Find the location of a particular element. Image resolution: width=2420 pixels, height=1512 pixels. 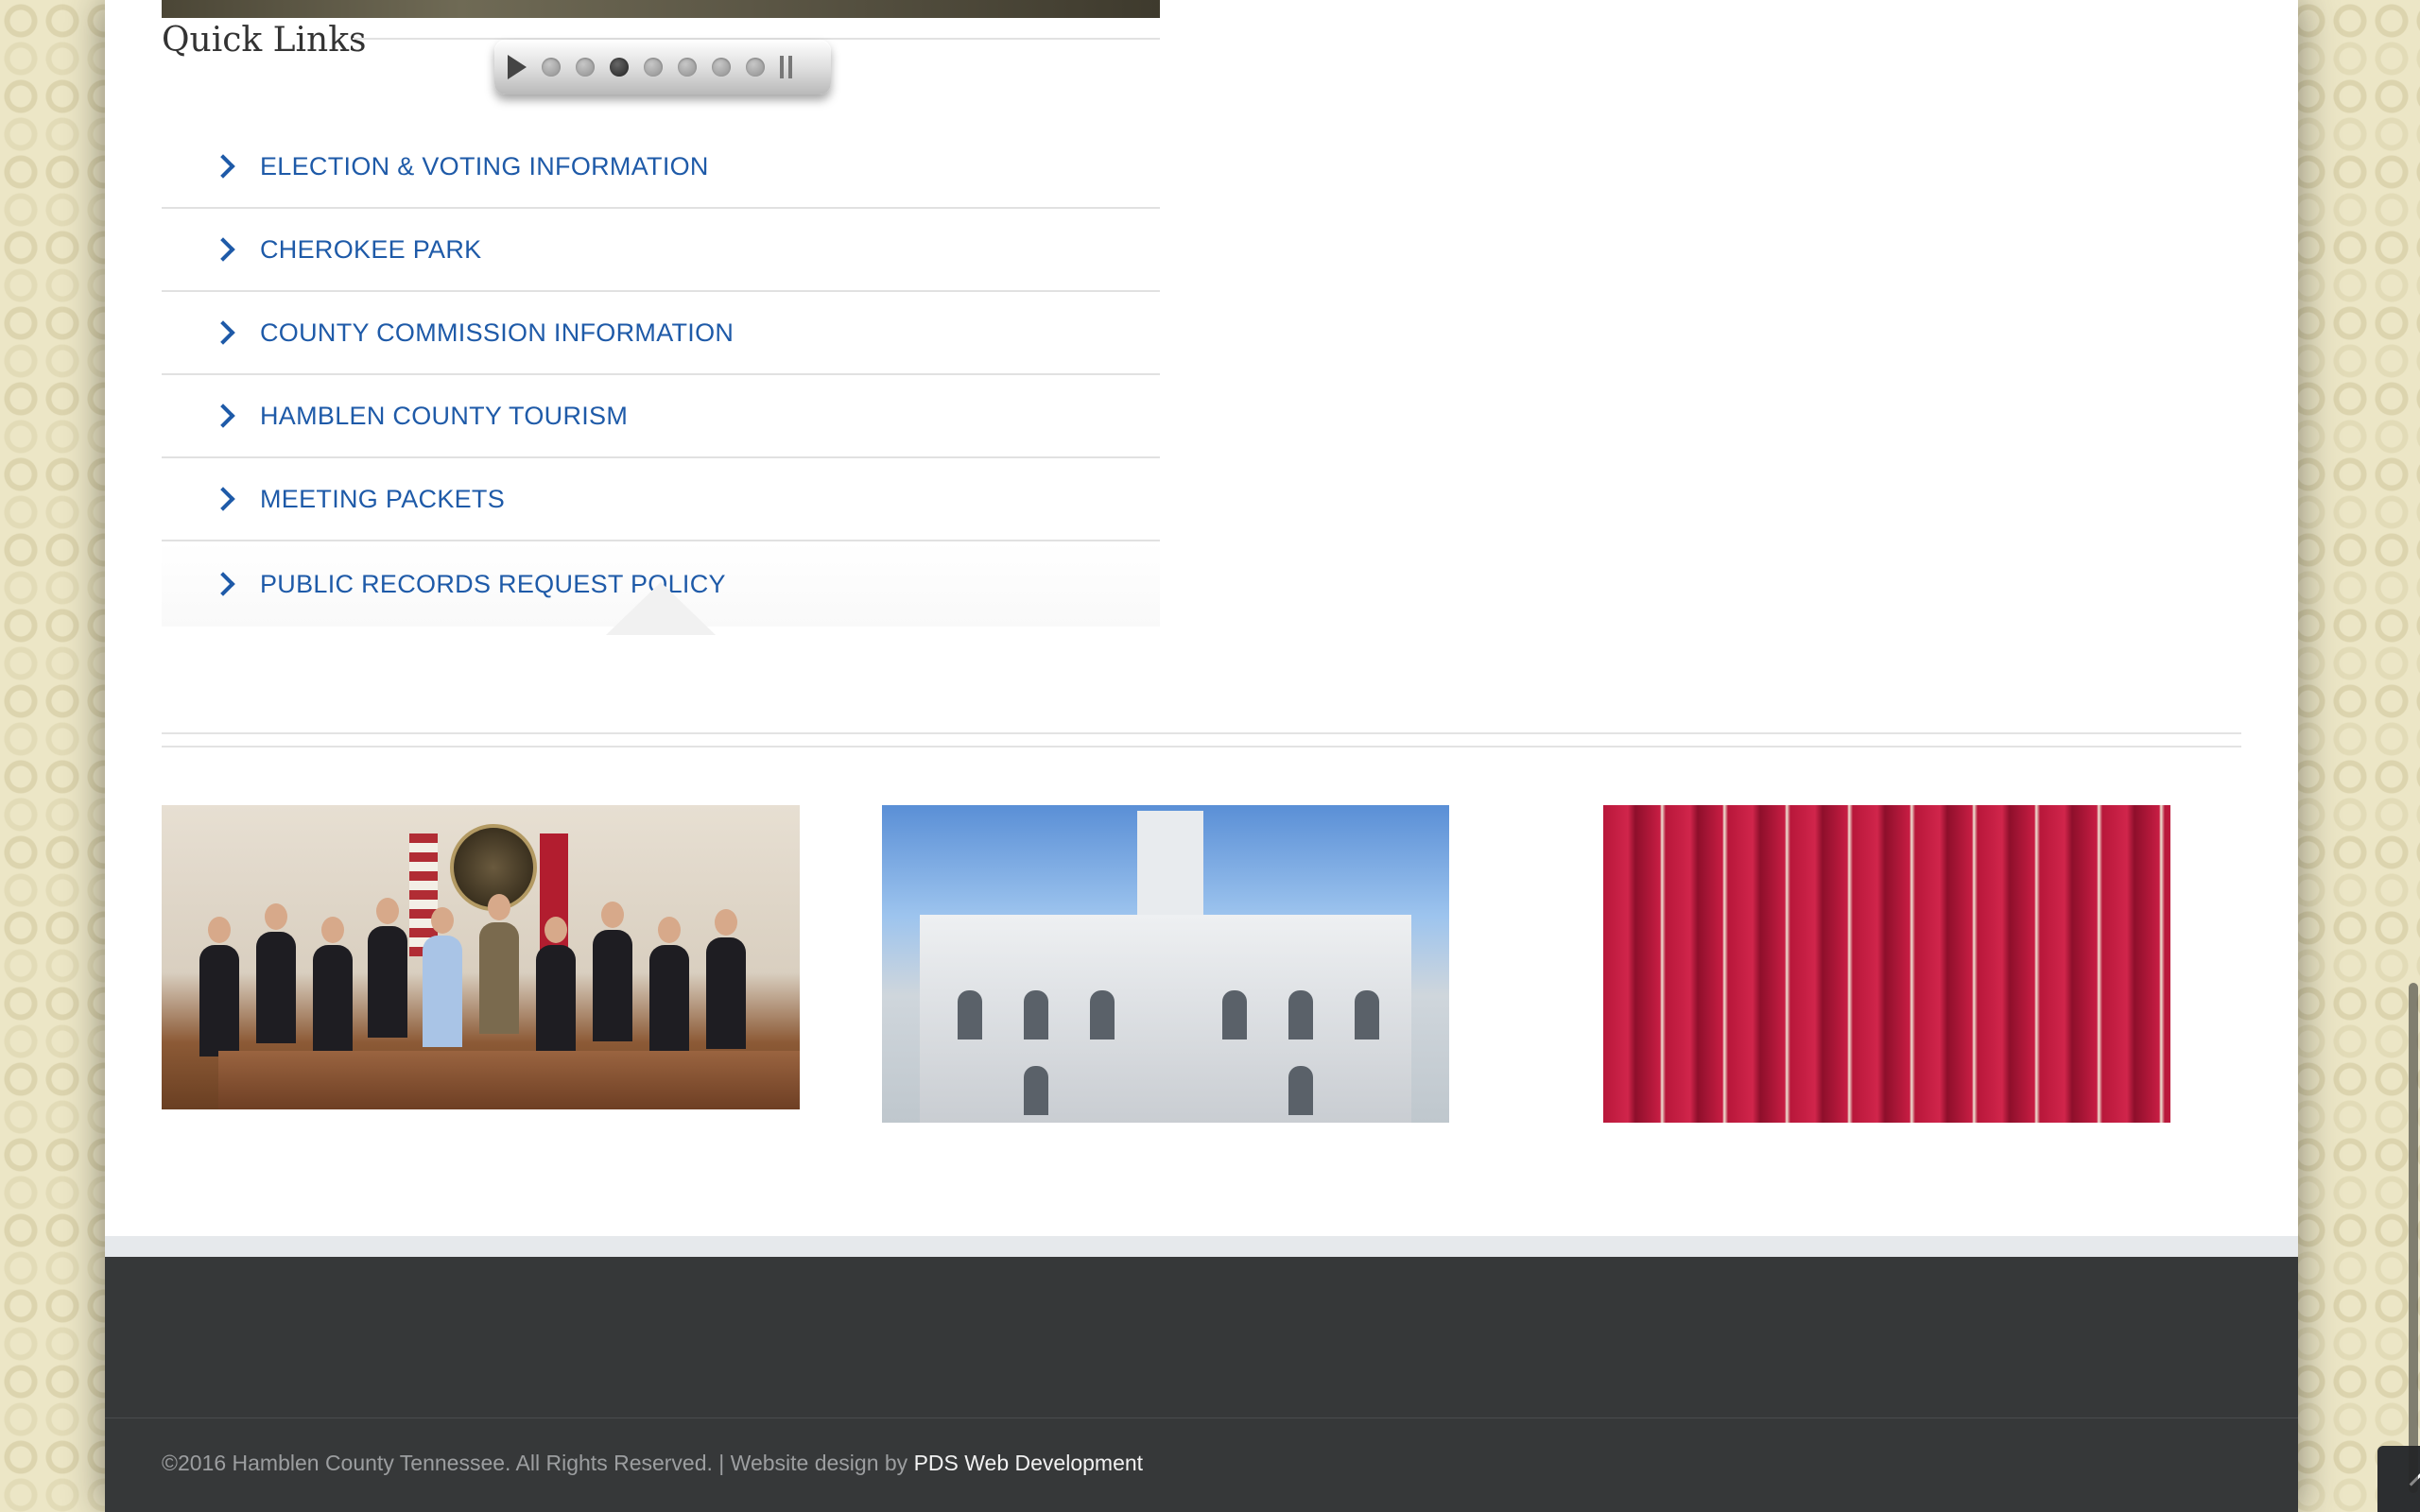

quick-link-cherokee-park: CHEROKEE PARK is located at coordinates (661, 250).